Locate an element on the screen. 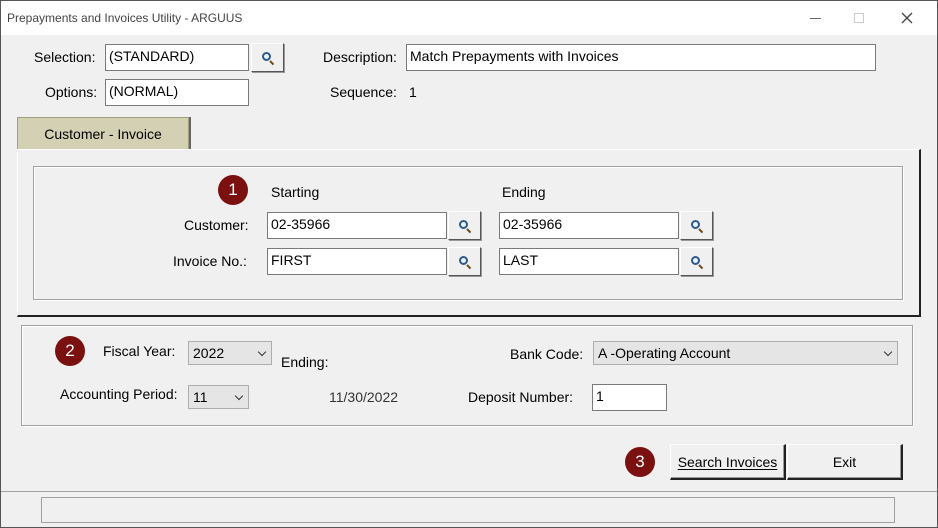 The height and width of the screenshot is (528, 938). description-label: Description: is located at coordinates (360, 57).